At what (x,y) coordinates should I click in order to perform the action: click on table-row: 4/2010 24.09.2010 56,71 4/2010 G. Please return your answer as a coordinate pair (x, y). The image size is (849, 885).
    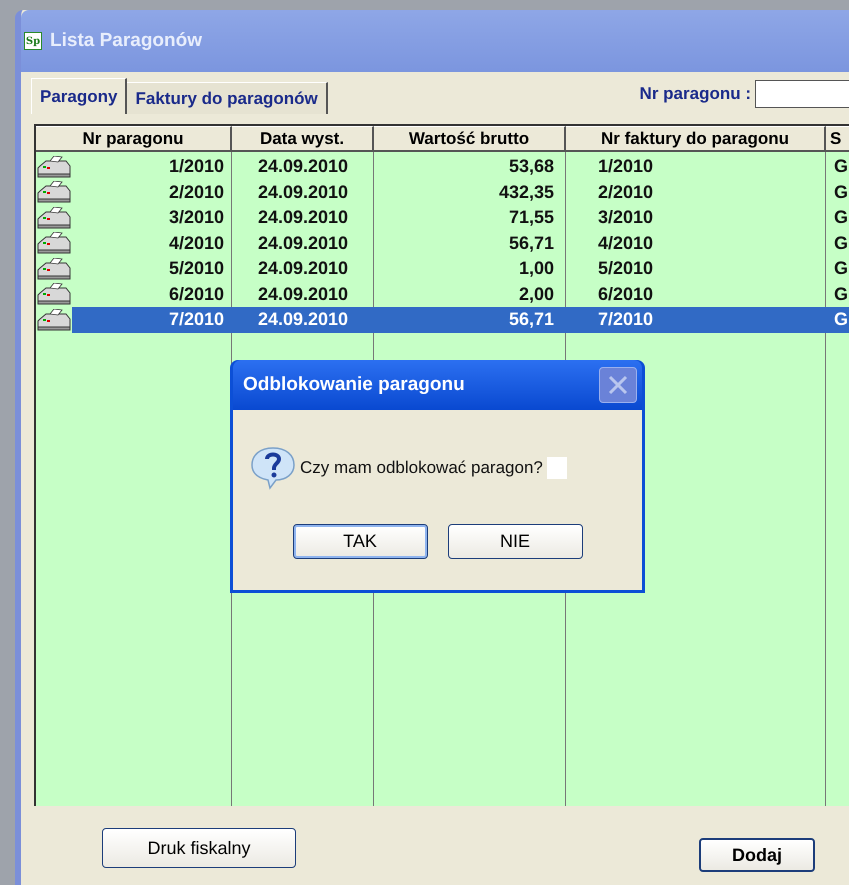
    Looking at the image, I should click on (442, 243).